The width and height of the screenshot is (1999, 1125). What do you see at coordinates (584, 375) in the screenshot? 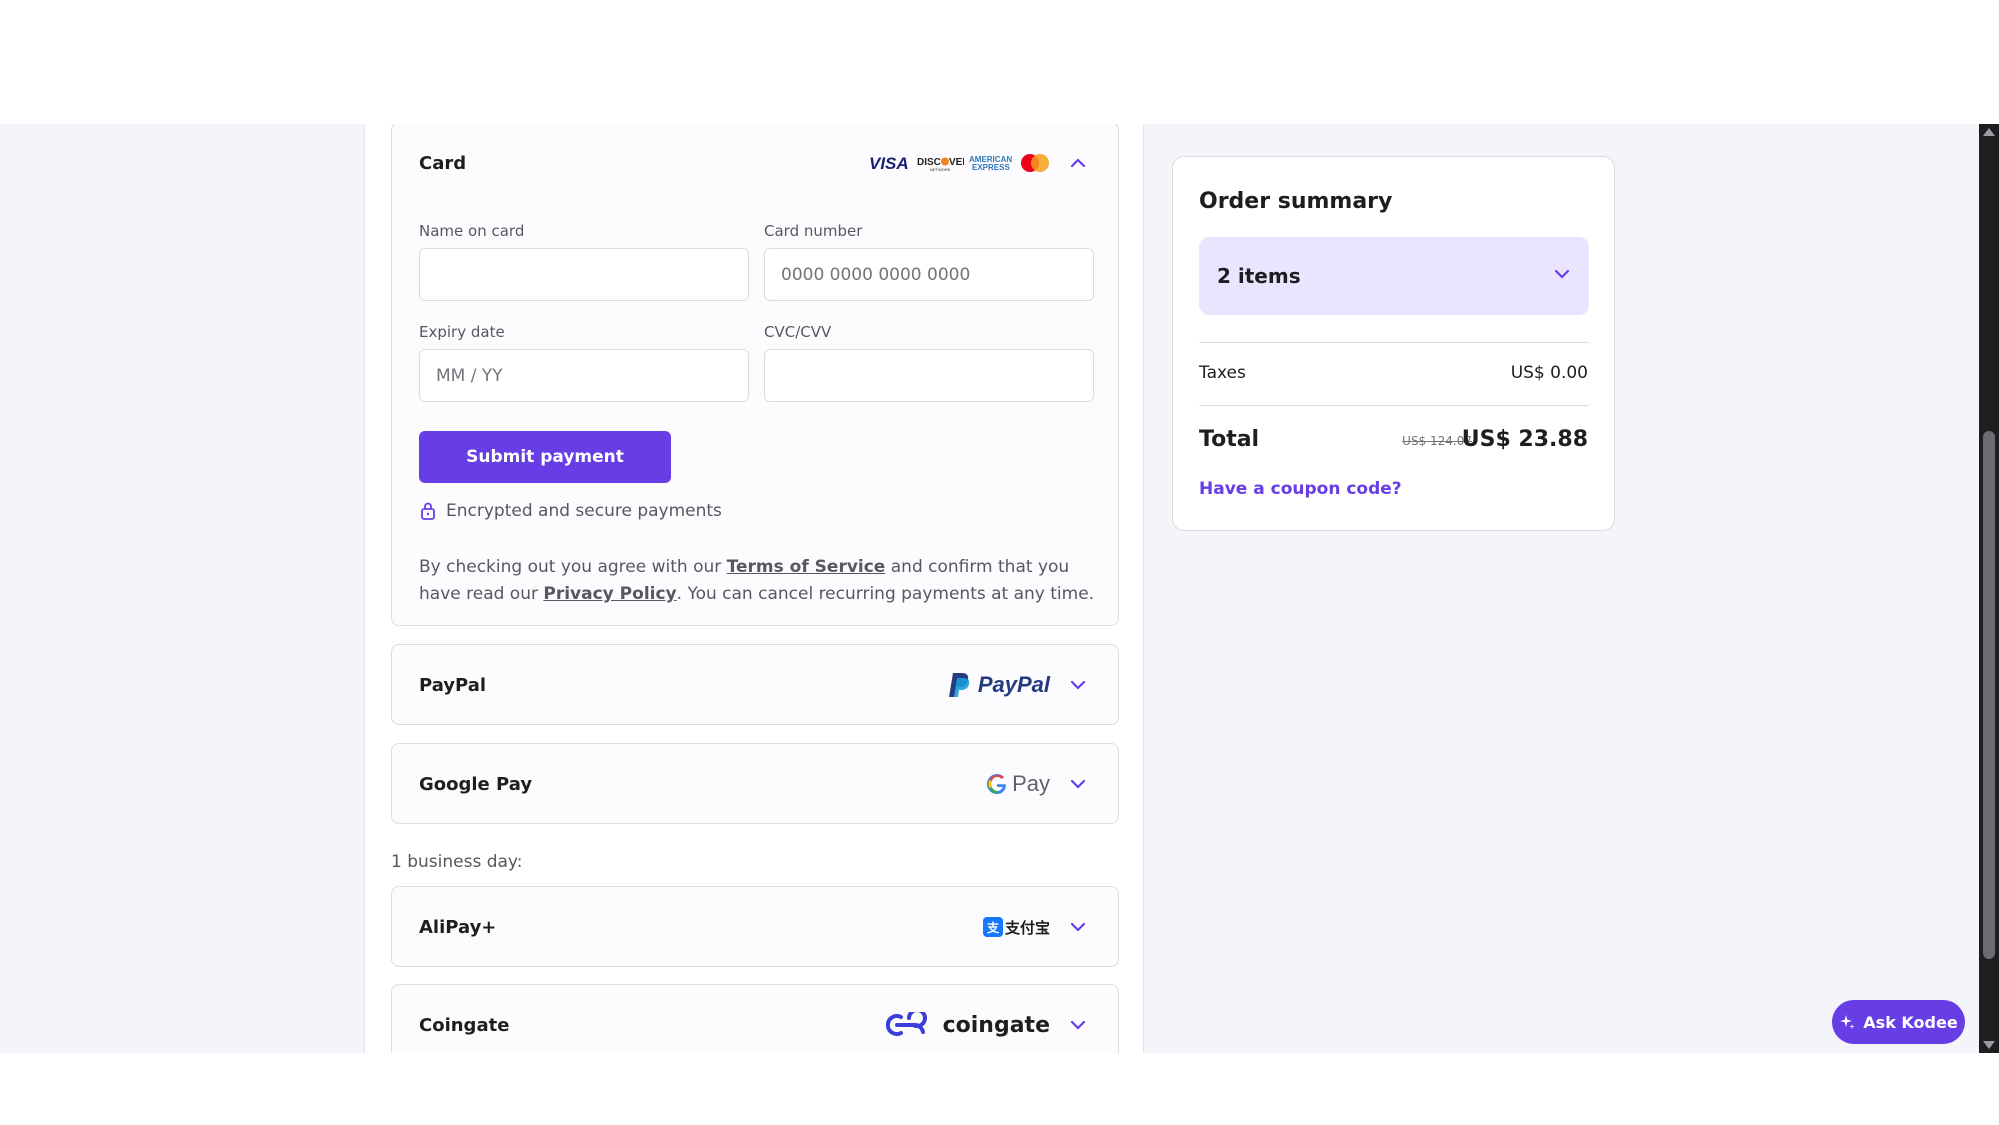
I see `expiry-date-input` at bounding box center [584, 375].